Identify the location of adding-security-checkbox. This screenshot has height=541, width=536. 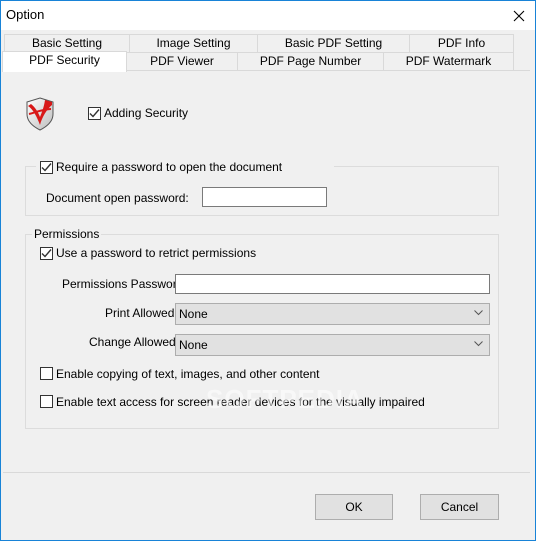
(94, 113).